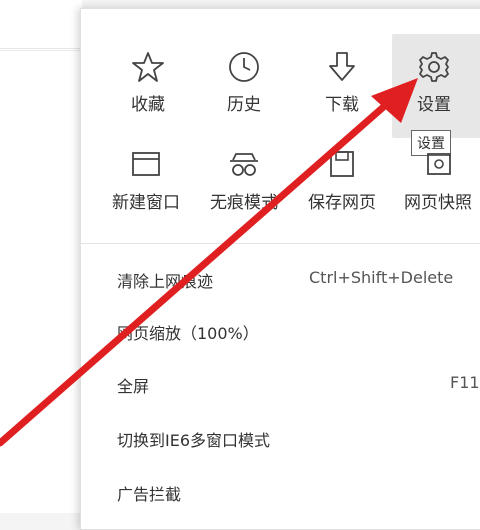  Describe the element at coordinates (244, 105) in the screenshot. I see `history-label: 历史` at that location.